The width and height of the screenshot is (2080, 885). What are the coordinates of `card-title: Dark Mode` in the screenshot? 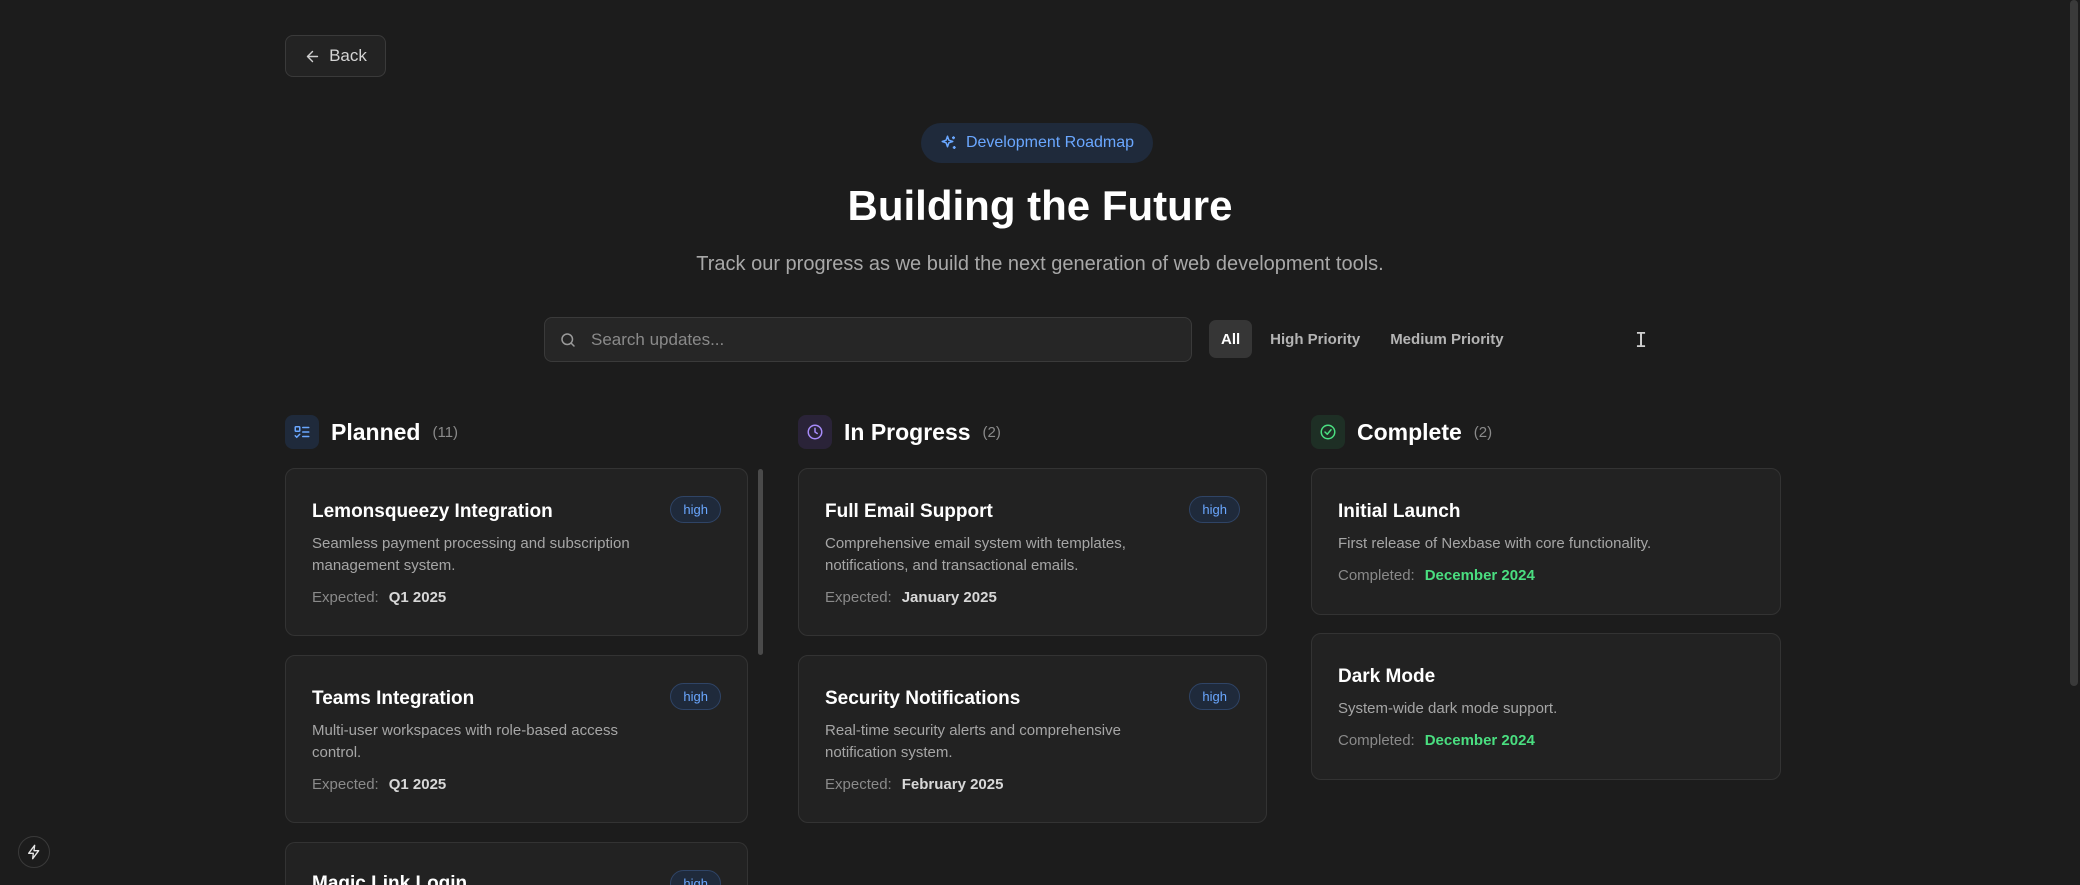 It's located at (1387, 676).